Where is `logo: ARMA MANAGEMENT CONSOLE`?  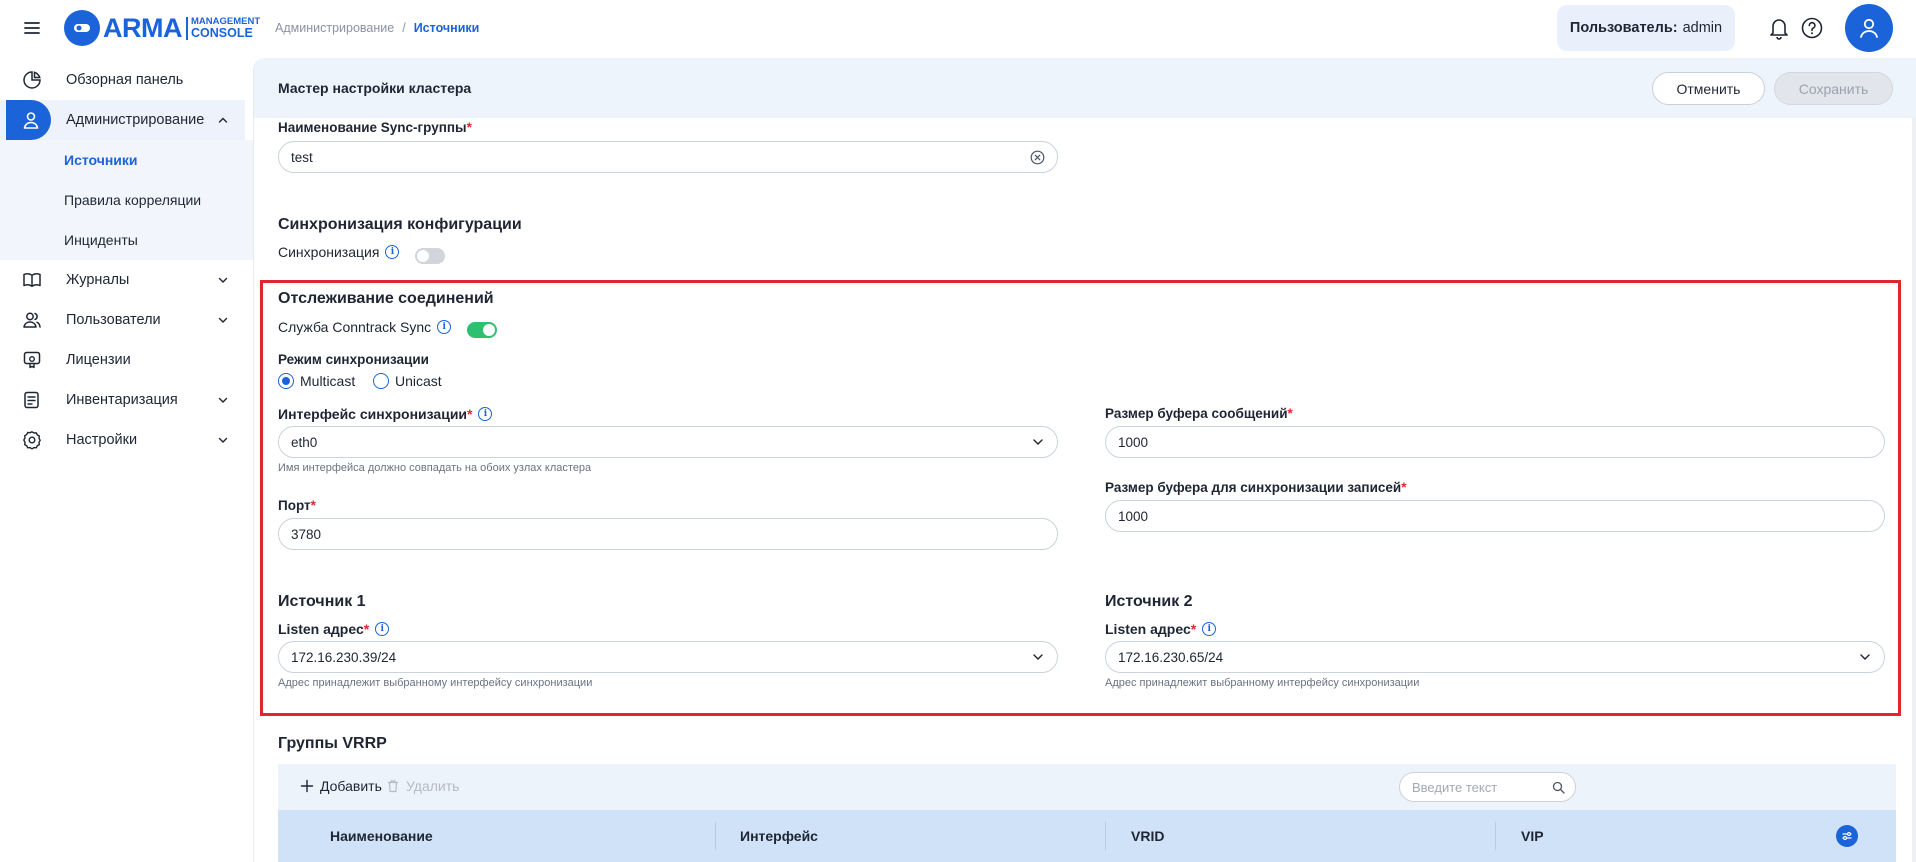
logo: ARMA MANAGEMENT CONSOLE is located at coordinates (162, 28).